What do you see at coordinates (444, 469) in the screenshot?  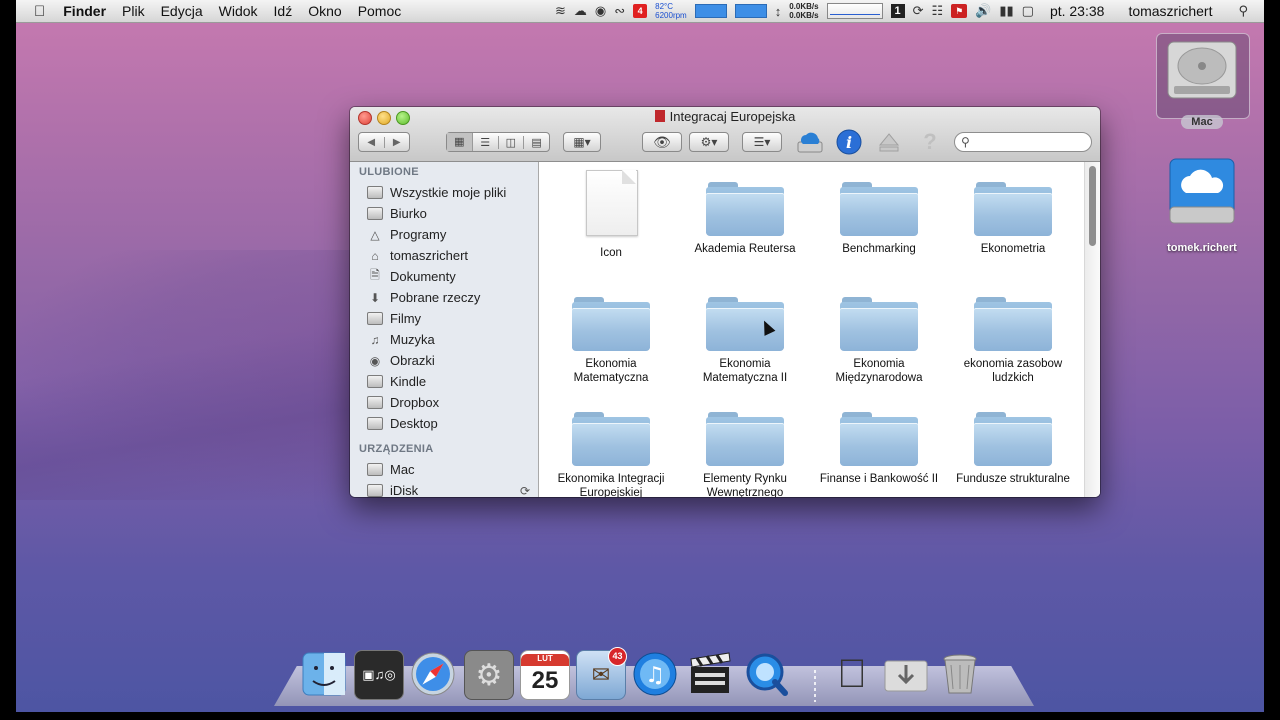 I see `sidebar-item-mac: Mac` at bounding box center [444, 469].